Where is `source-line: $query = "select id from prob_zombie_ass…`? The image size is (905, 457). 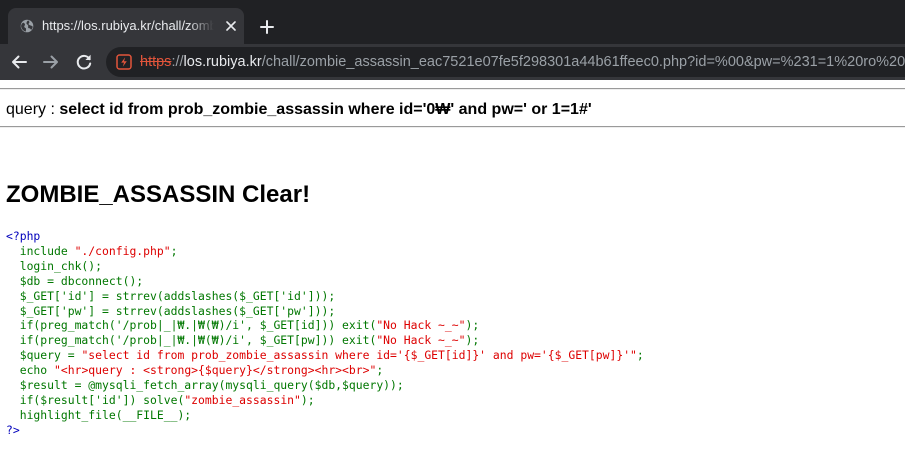
source-line: $query = "select id from prob_zombie_ass… is located at coordinates (325, 355).